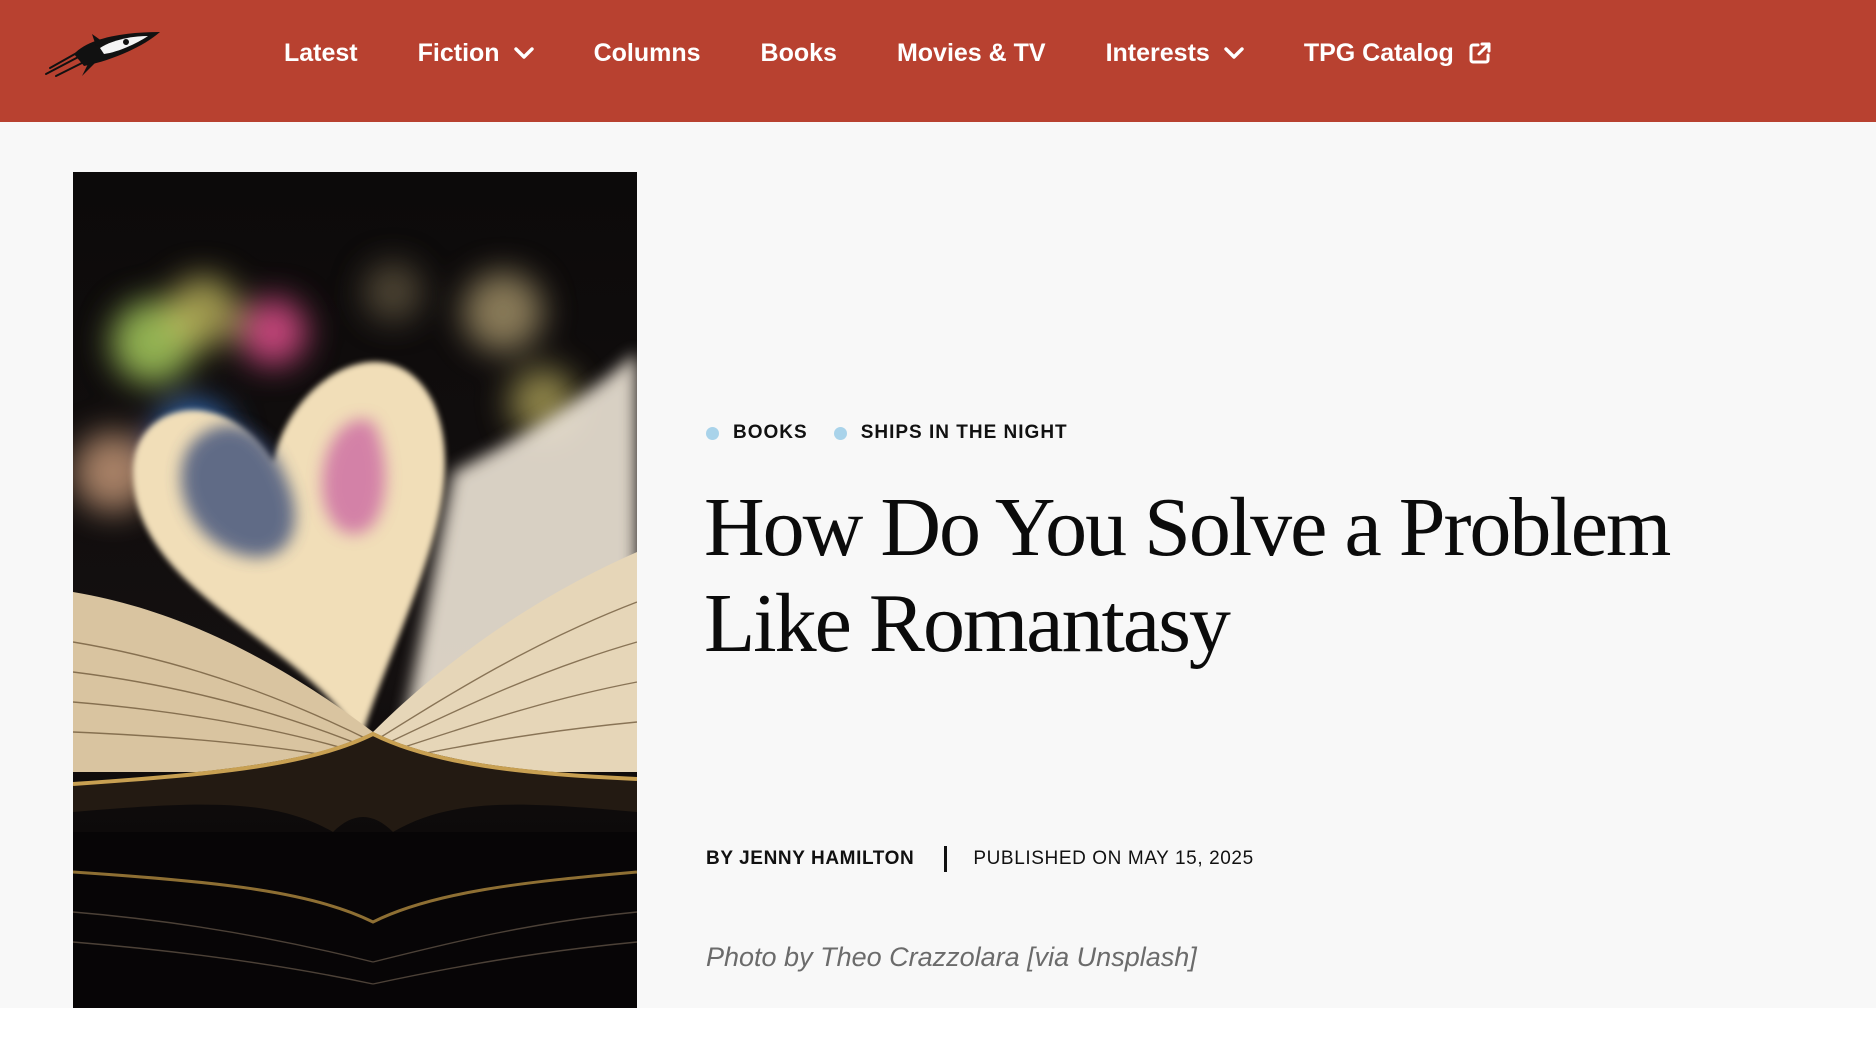 The image size is (1876, 1058). What do you see at coordinates (104, 52) in the screenshot?
I see `rocket-ship-logo-icon` at bounding box center [104, 52].